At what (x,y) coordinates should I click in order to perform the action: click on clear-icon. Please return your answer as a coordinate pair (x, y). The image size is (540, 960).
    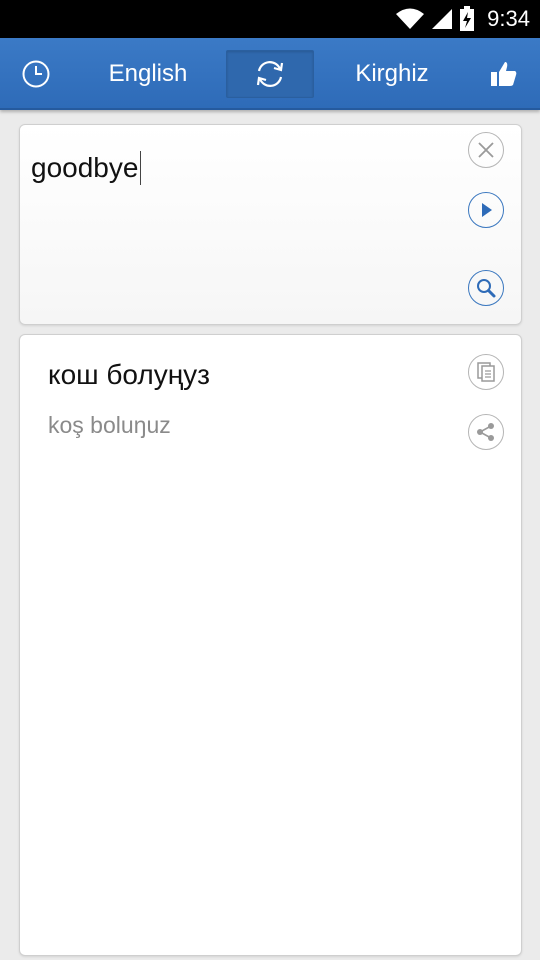
    Looking at the image, I should click on (486, 150).